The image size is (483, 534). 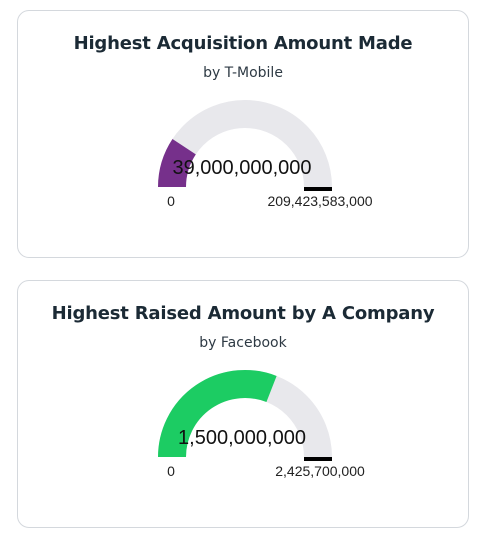 I want to click on gauge-max-label: 209,423,583,000, so click(x=319, y=201).